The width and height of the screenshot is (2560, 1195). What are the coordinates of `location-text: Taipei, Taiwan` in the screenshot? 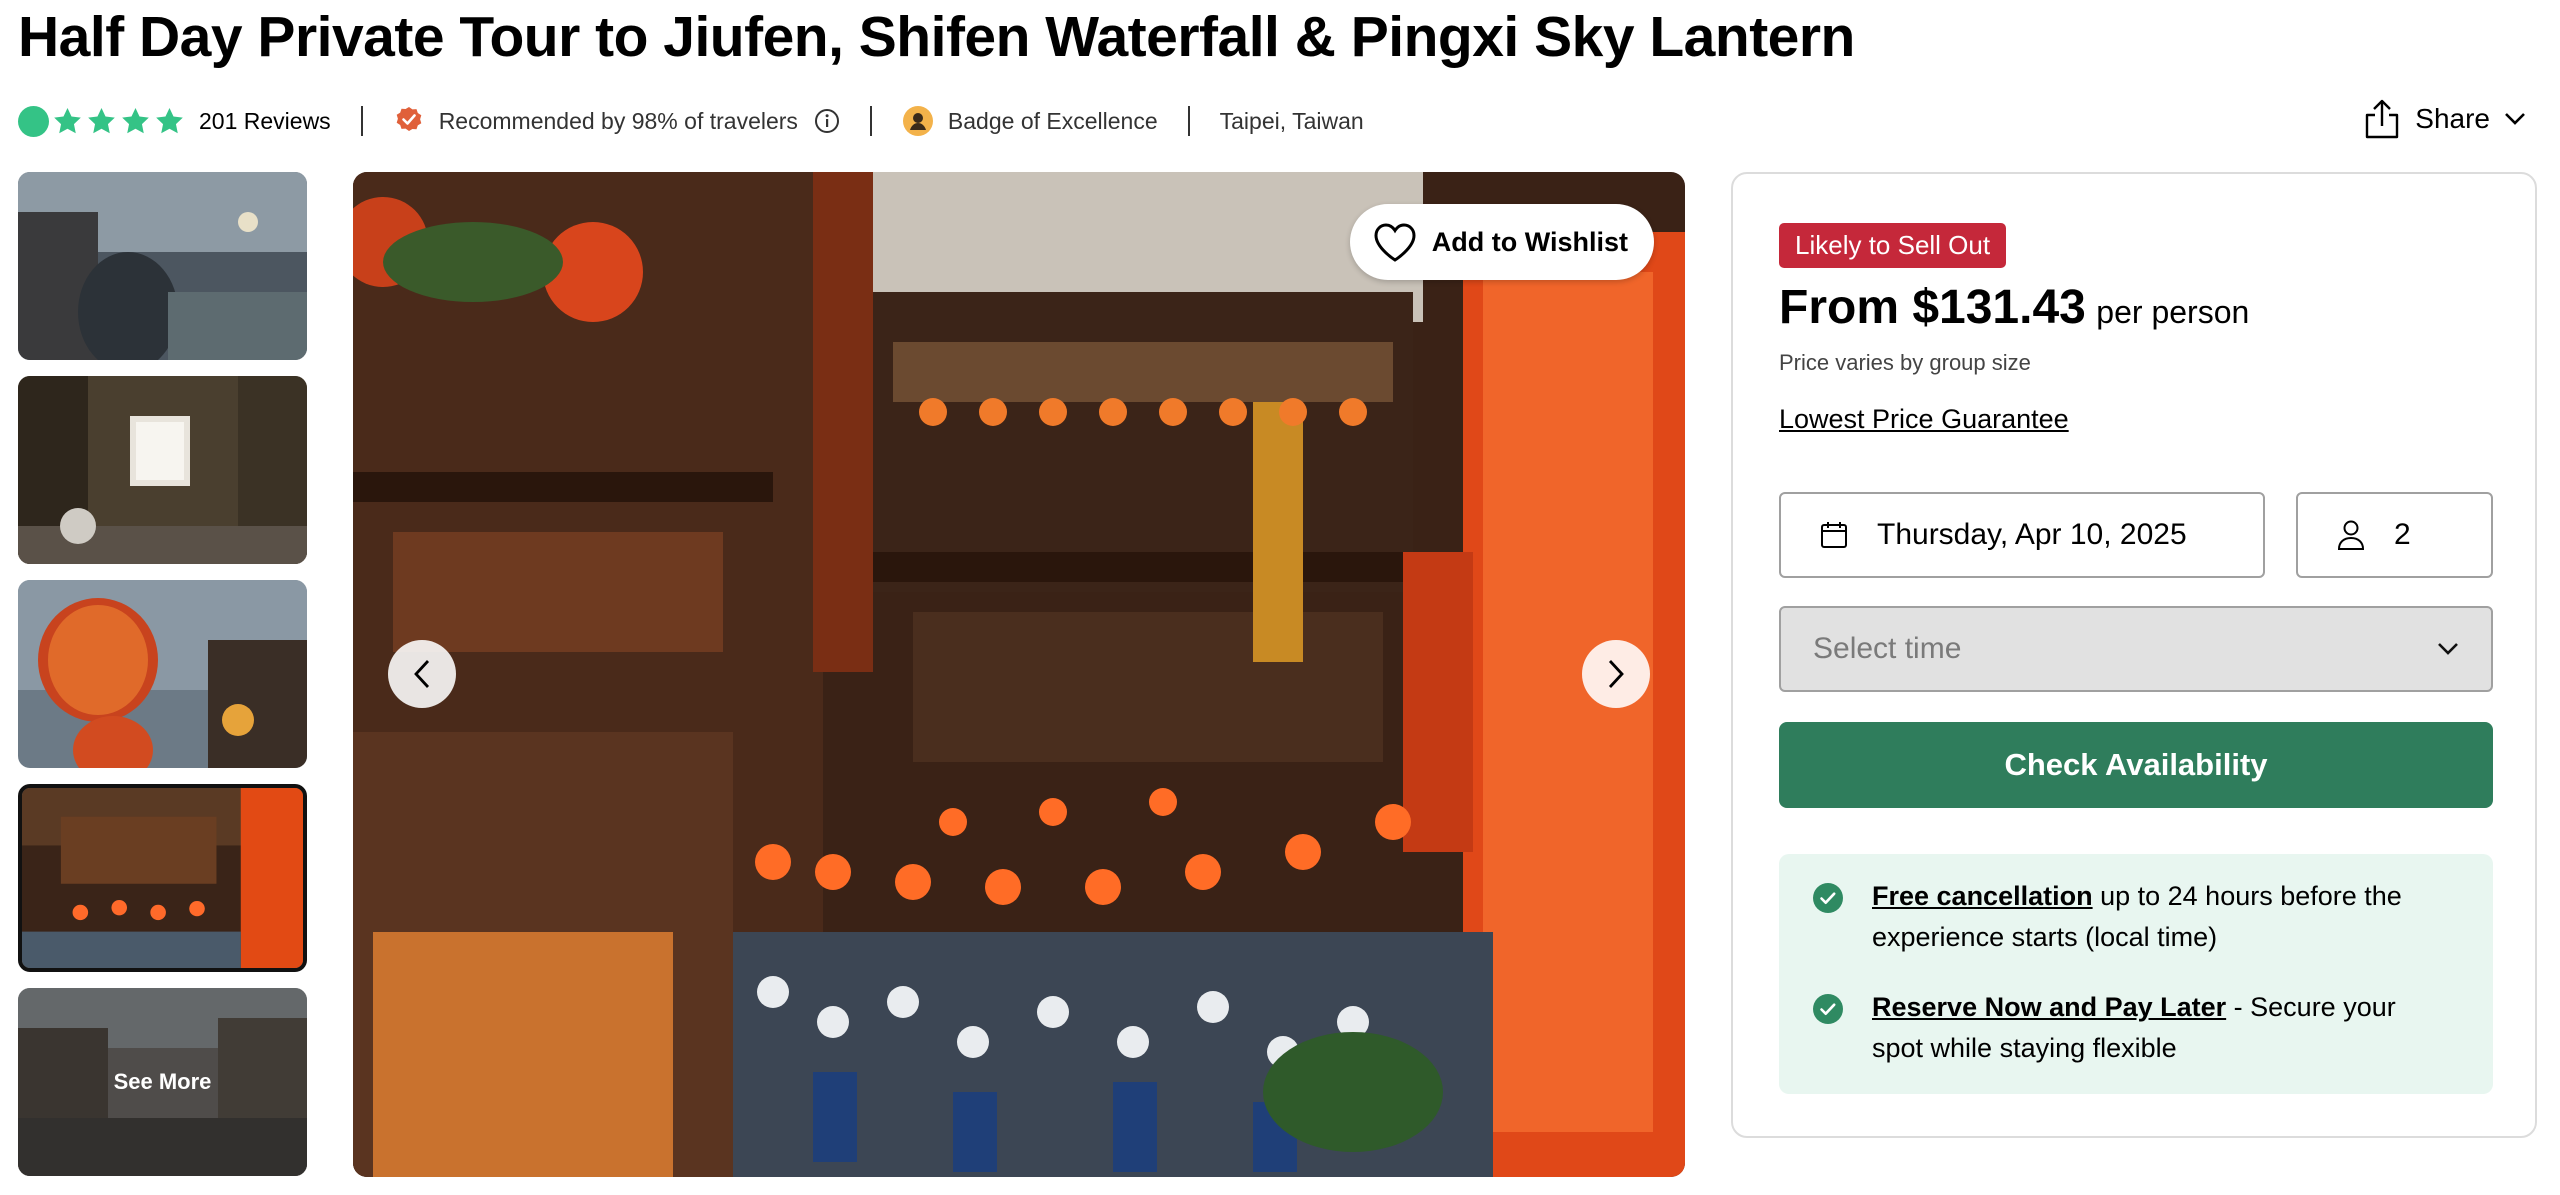 It's located at (1291, 120).